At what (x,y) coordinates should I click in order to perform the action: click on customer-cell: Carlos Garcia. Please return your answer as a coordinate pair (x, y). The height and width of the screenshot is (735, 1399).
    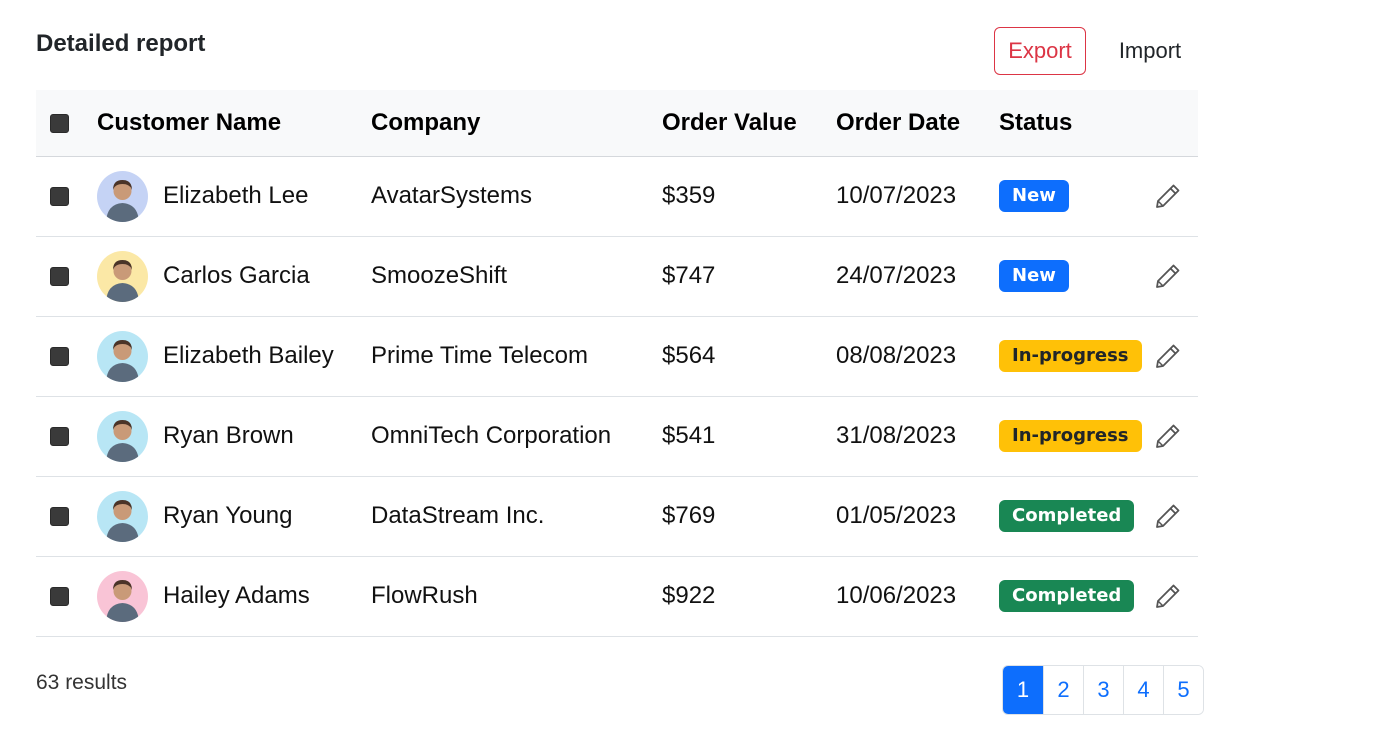
    Looking at the image, I should click on (234, 276).